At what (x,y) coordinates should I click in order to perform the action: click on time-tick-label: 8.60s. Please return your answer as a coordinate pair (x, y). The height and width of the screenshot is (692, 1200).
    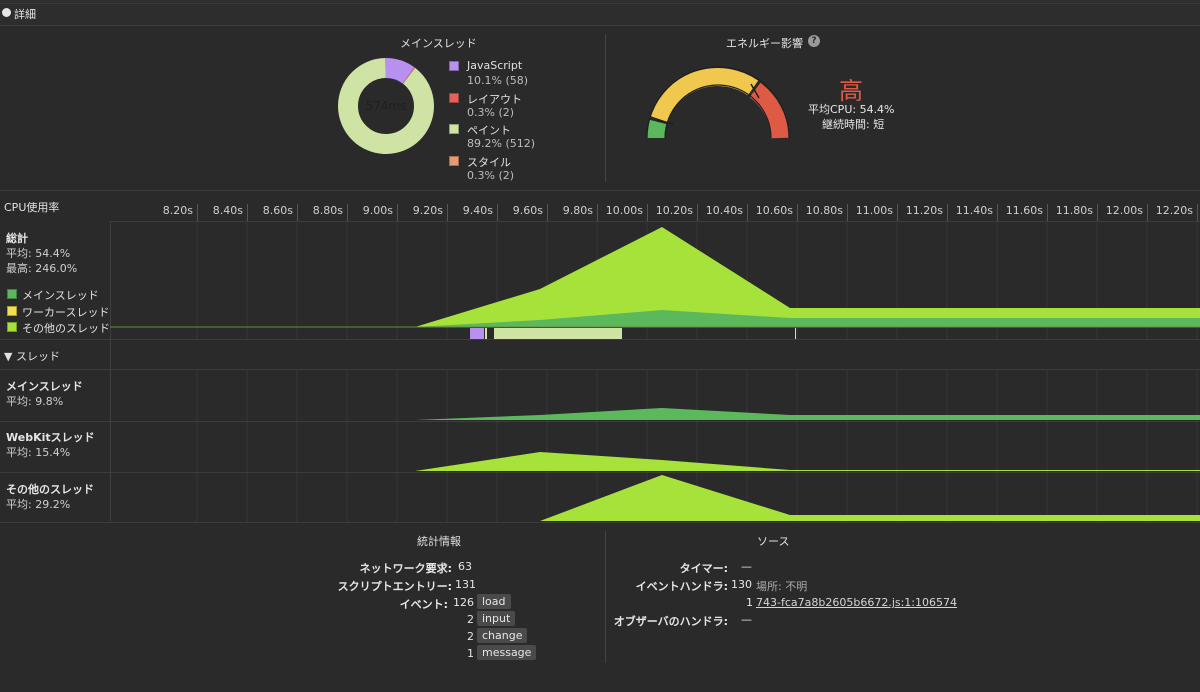
    Looking at the image, I should click on (277, 210).